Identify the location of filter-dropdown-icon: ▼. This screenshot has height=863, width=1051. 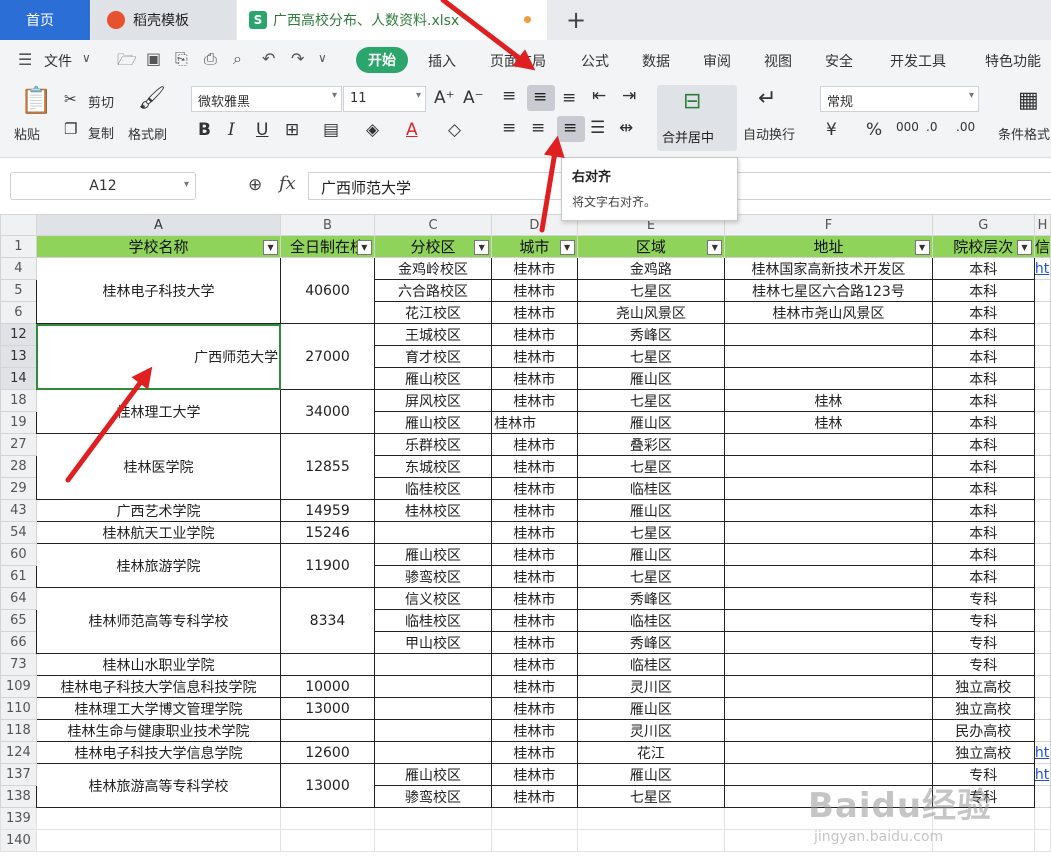
(1024, 247).